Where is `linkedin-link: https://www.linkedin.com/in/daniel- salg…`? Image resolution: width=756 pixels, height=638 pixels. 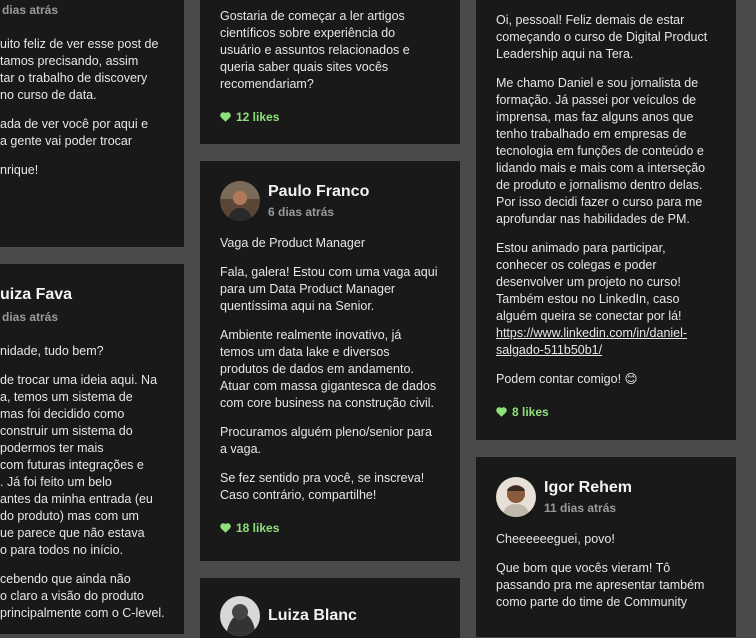 linkedin-link: https://www.linkedin.com/in/daniel- salg… is located at coordinates (591, 341).